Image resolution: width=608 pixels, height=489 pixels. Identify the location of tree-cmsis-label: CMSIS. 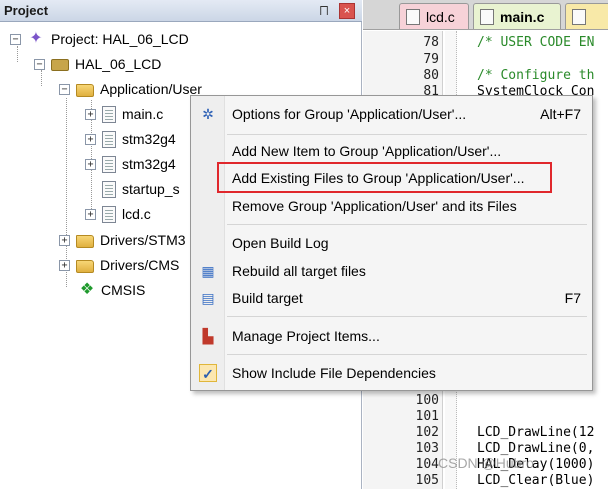
(123, 290).